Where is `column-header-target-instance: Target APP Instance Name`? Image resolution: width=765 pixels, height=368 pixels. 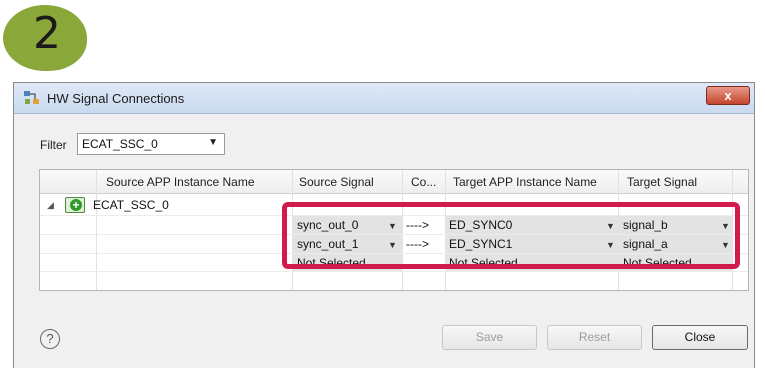 column-header-target-instance: Target APP Instance Name is located at coordinates (525, 182).